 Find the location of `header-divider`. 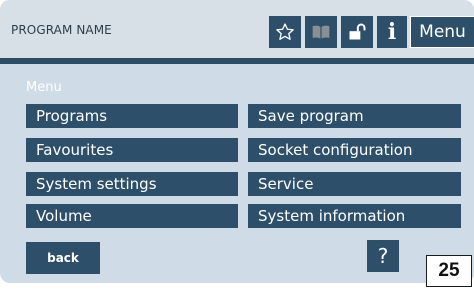

header-divider is located at coordinates (237, 61).